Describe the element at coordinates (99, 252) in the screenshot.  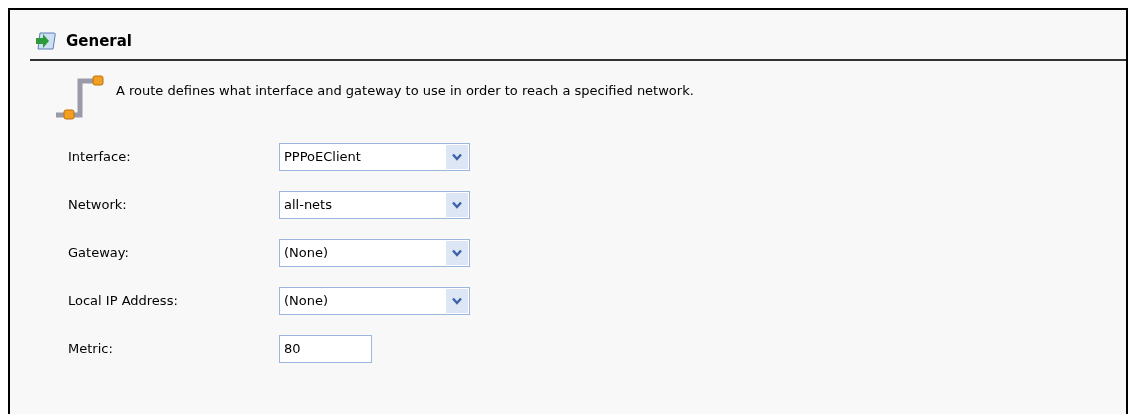
I see `field-label: Gateway:` at that location.